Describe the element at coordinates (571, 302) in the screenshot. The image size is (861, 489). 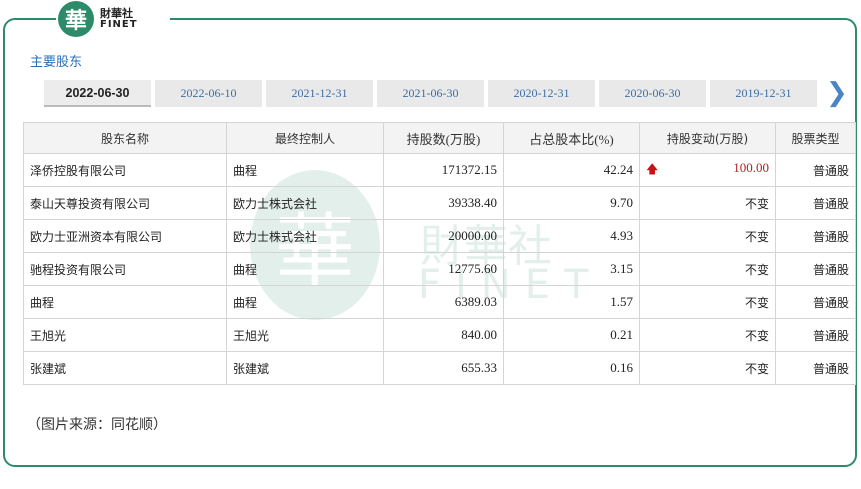
I see `cell-ratio: 1.57` at that location.